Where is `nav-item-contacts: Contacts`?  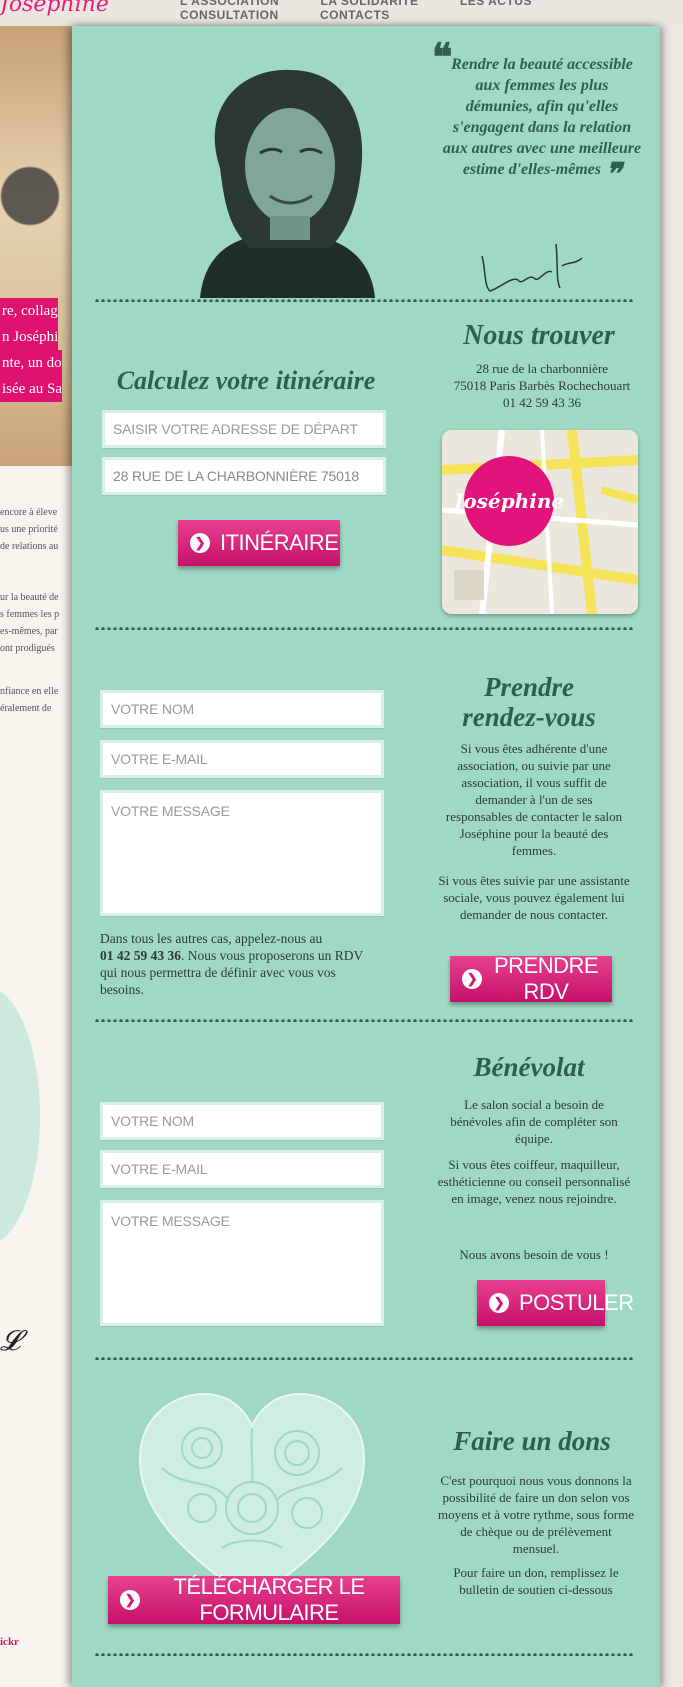
nav-item-contacts: Contacts is located at coordinates (355, 15).